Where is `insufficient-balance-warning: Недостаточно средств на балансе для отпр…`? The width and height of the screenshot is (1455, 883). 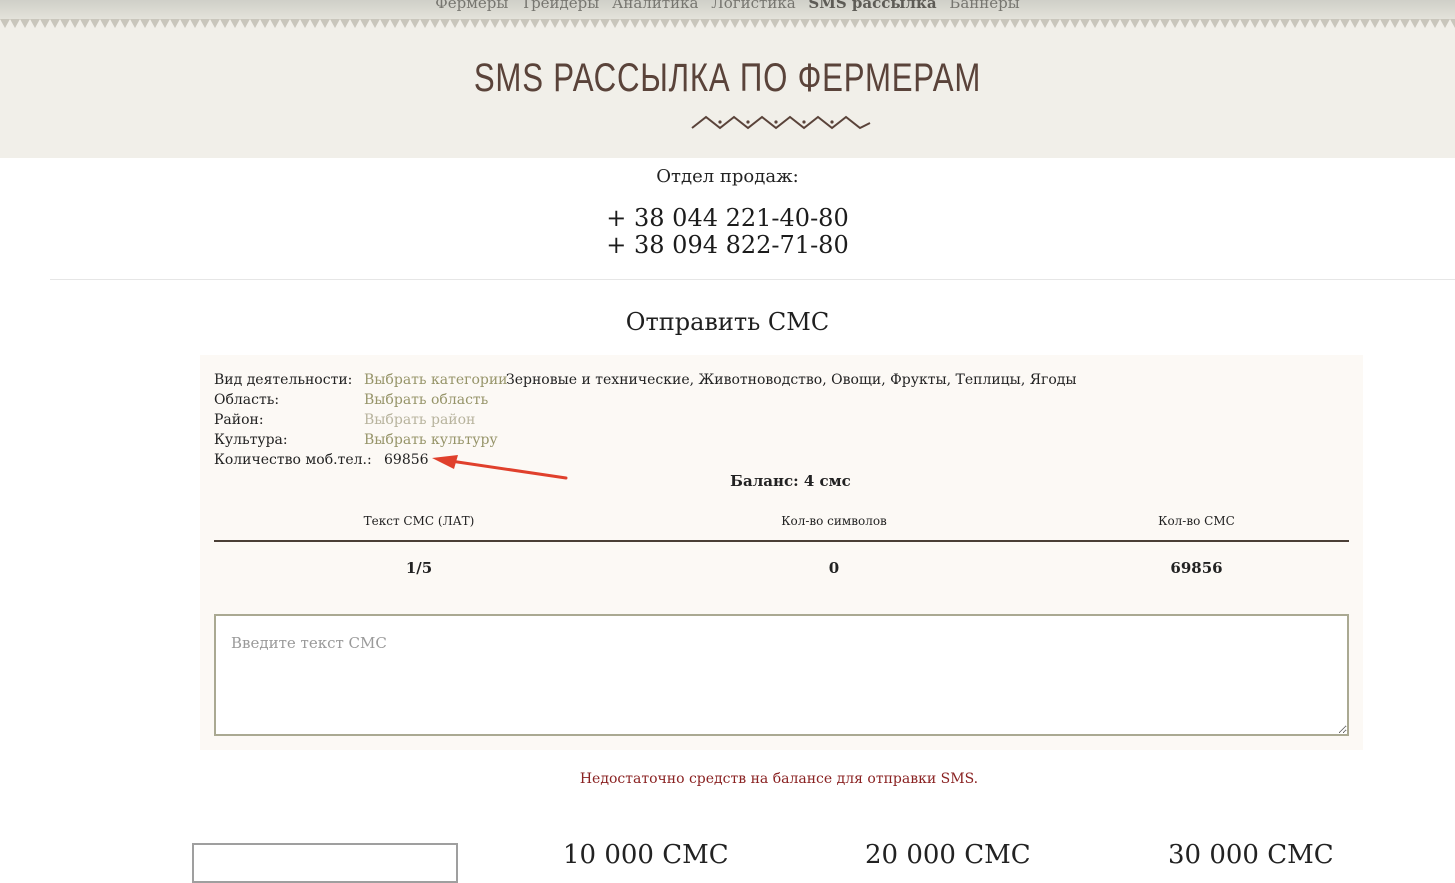
insufficient-balance-warning: Недостаточно средств на балансе для отпр… is located at coordinates (779, 779).